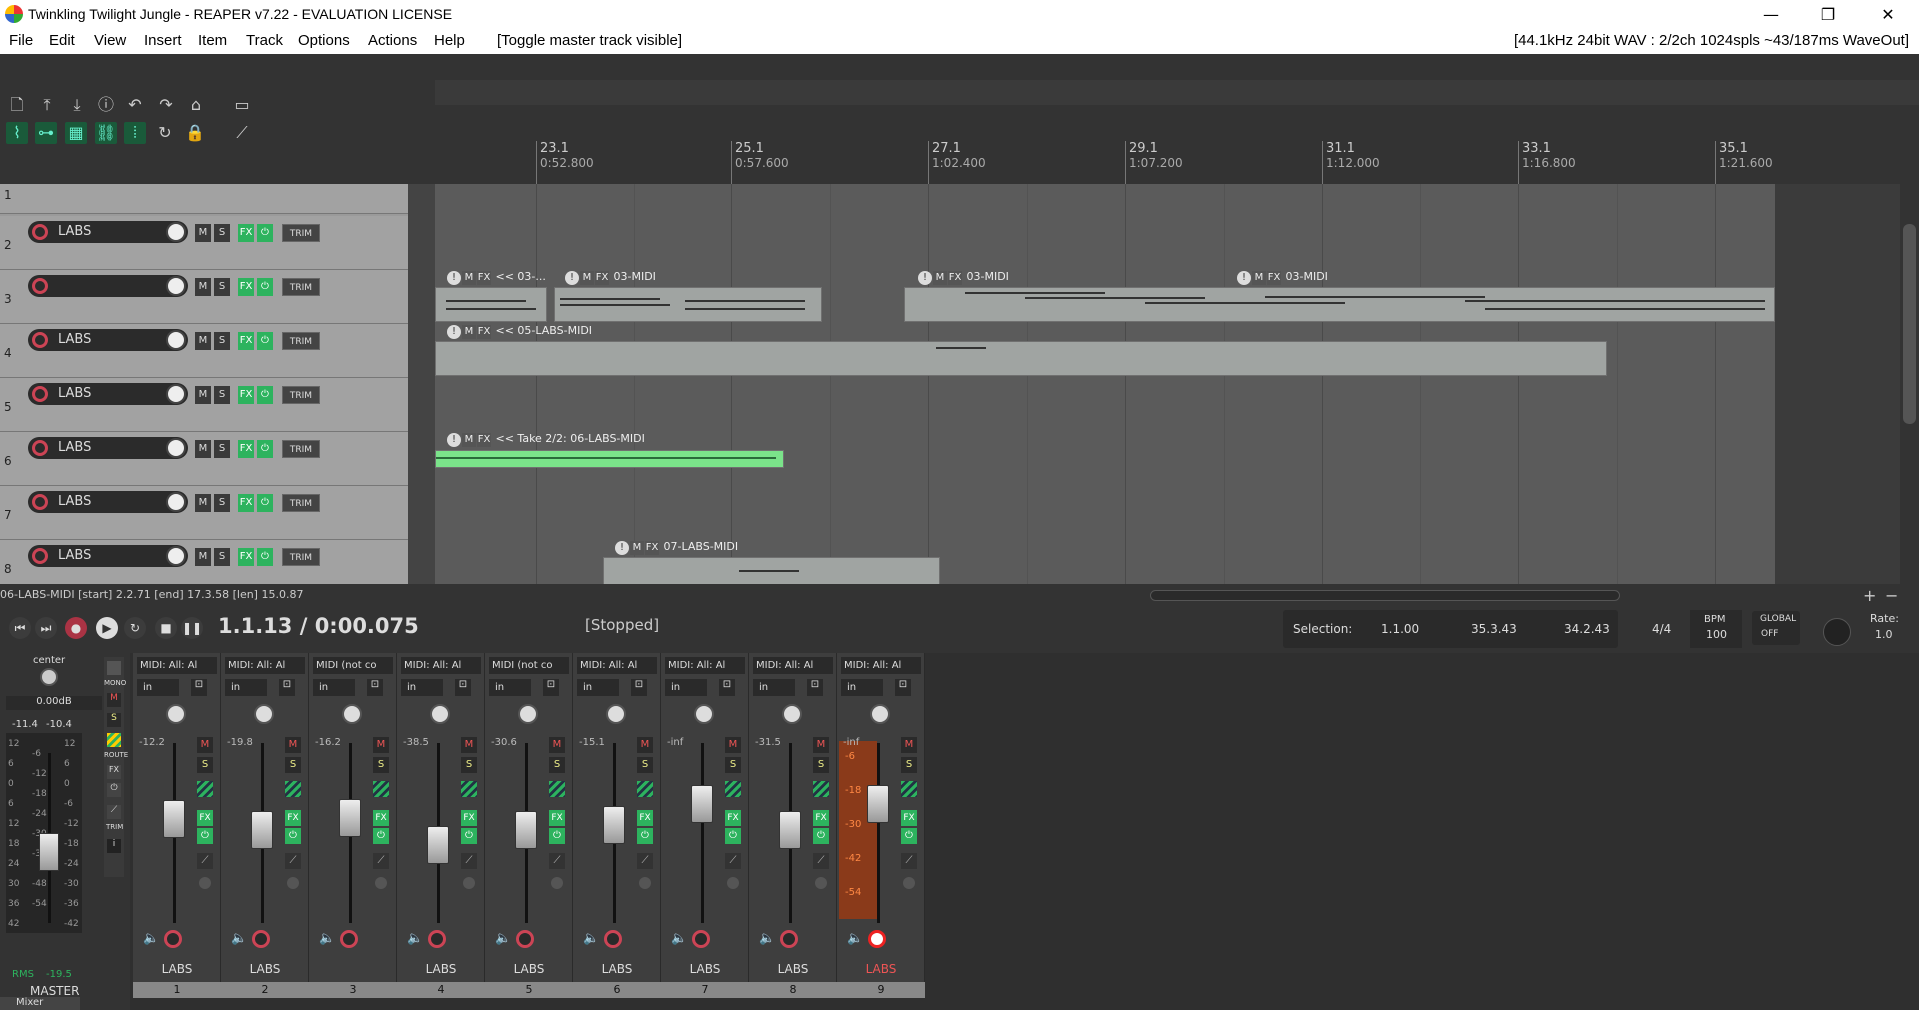  I want to click on track-5: 5 LABS M S FX ⏻ TRIM, so click(204, 405).